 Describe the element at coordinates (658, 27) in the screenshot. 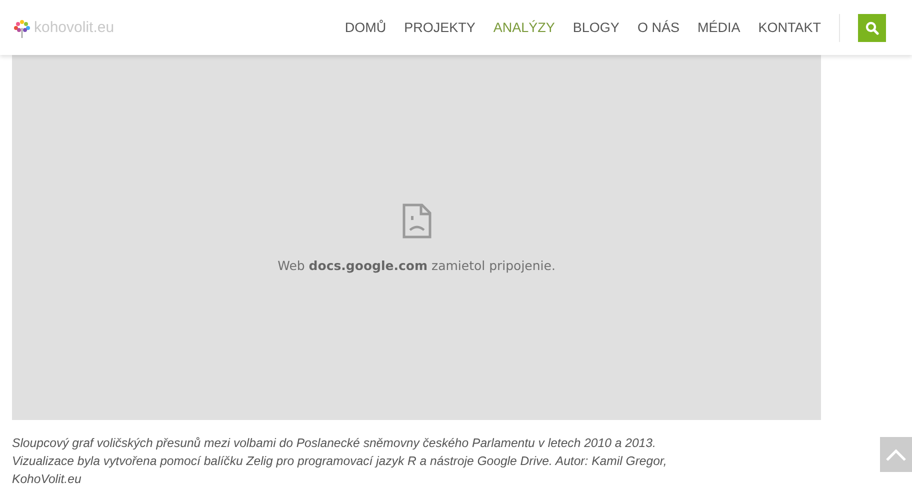

I see `nav-link: O NÁS` at that location.